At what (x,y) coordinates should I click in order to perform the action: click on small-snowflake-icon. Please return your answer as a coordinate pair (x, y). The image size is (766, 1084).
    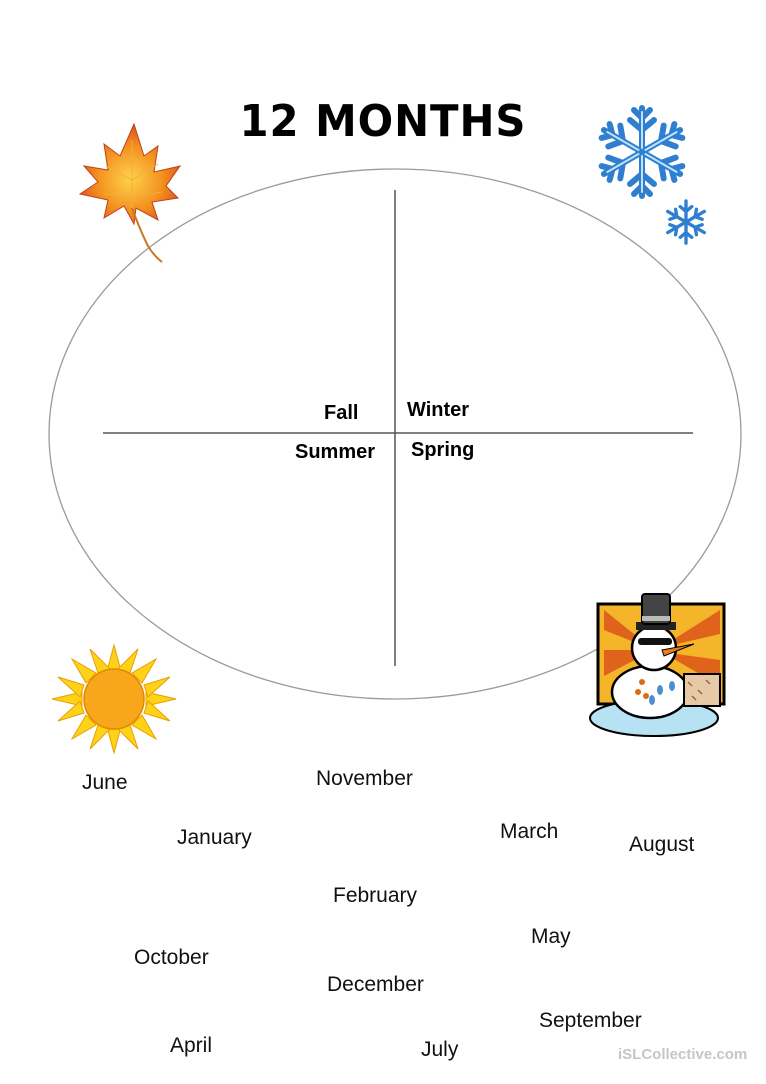
    Looking at the image, I should click on (686, 222).